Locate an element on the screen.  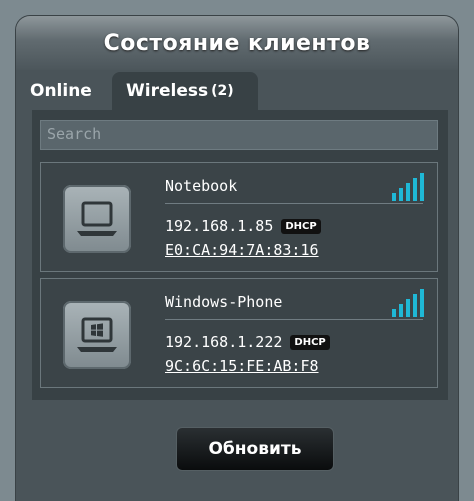
refresh-button: Обновить is located at coordinates (255, 449).